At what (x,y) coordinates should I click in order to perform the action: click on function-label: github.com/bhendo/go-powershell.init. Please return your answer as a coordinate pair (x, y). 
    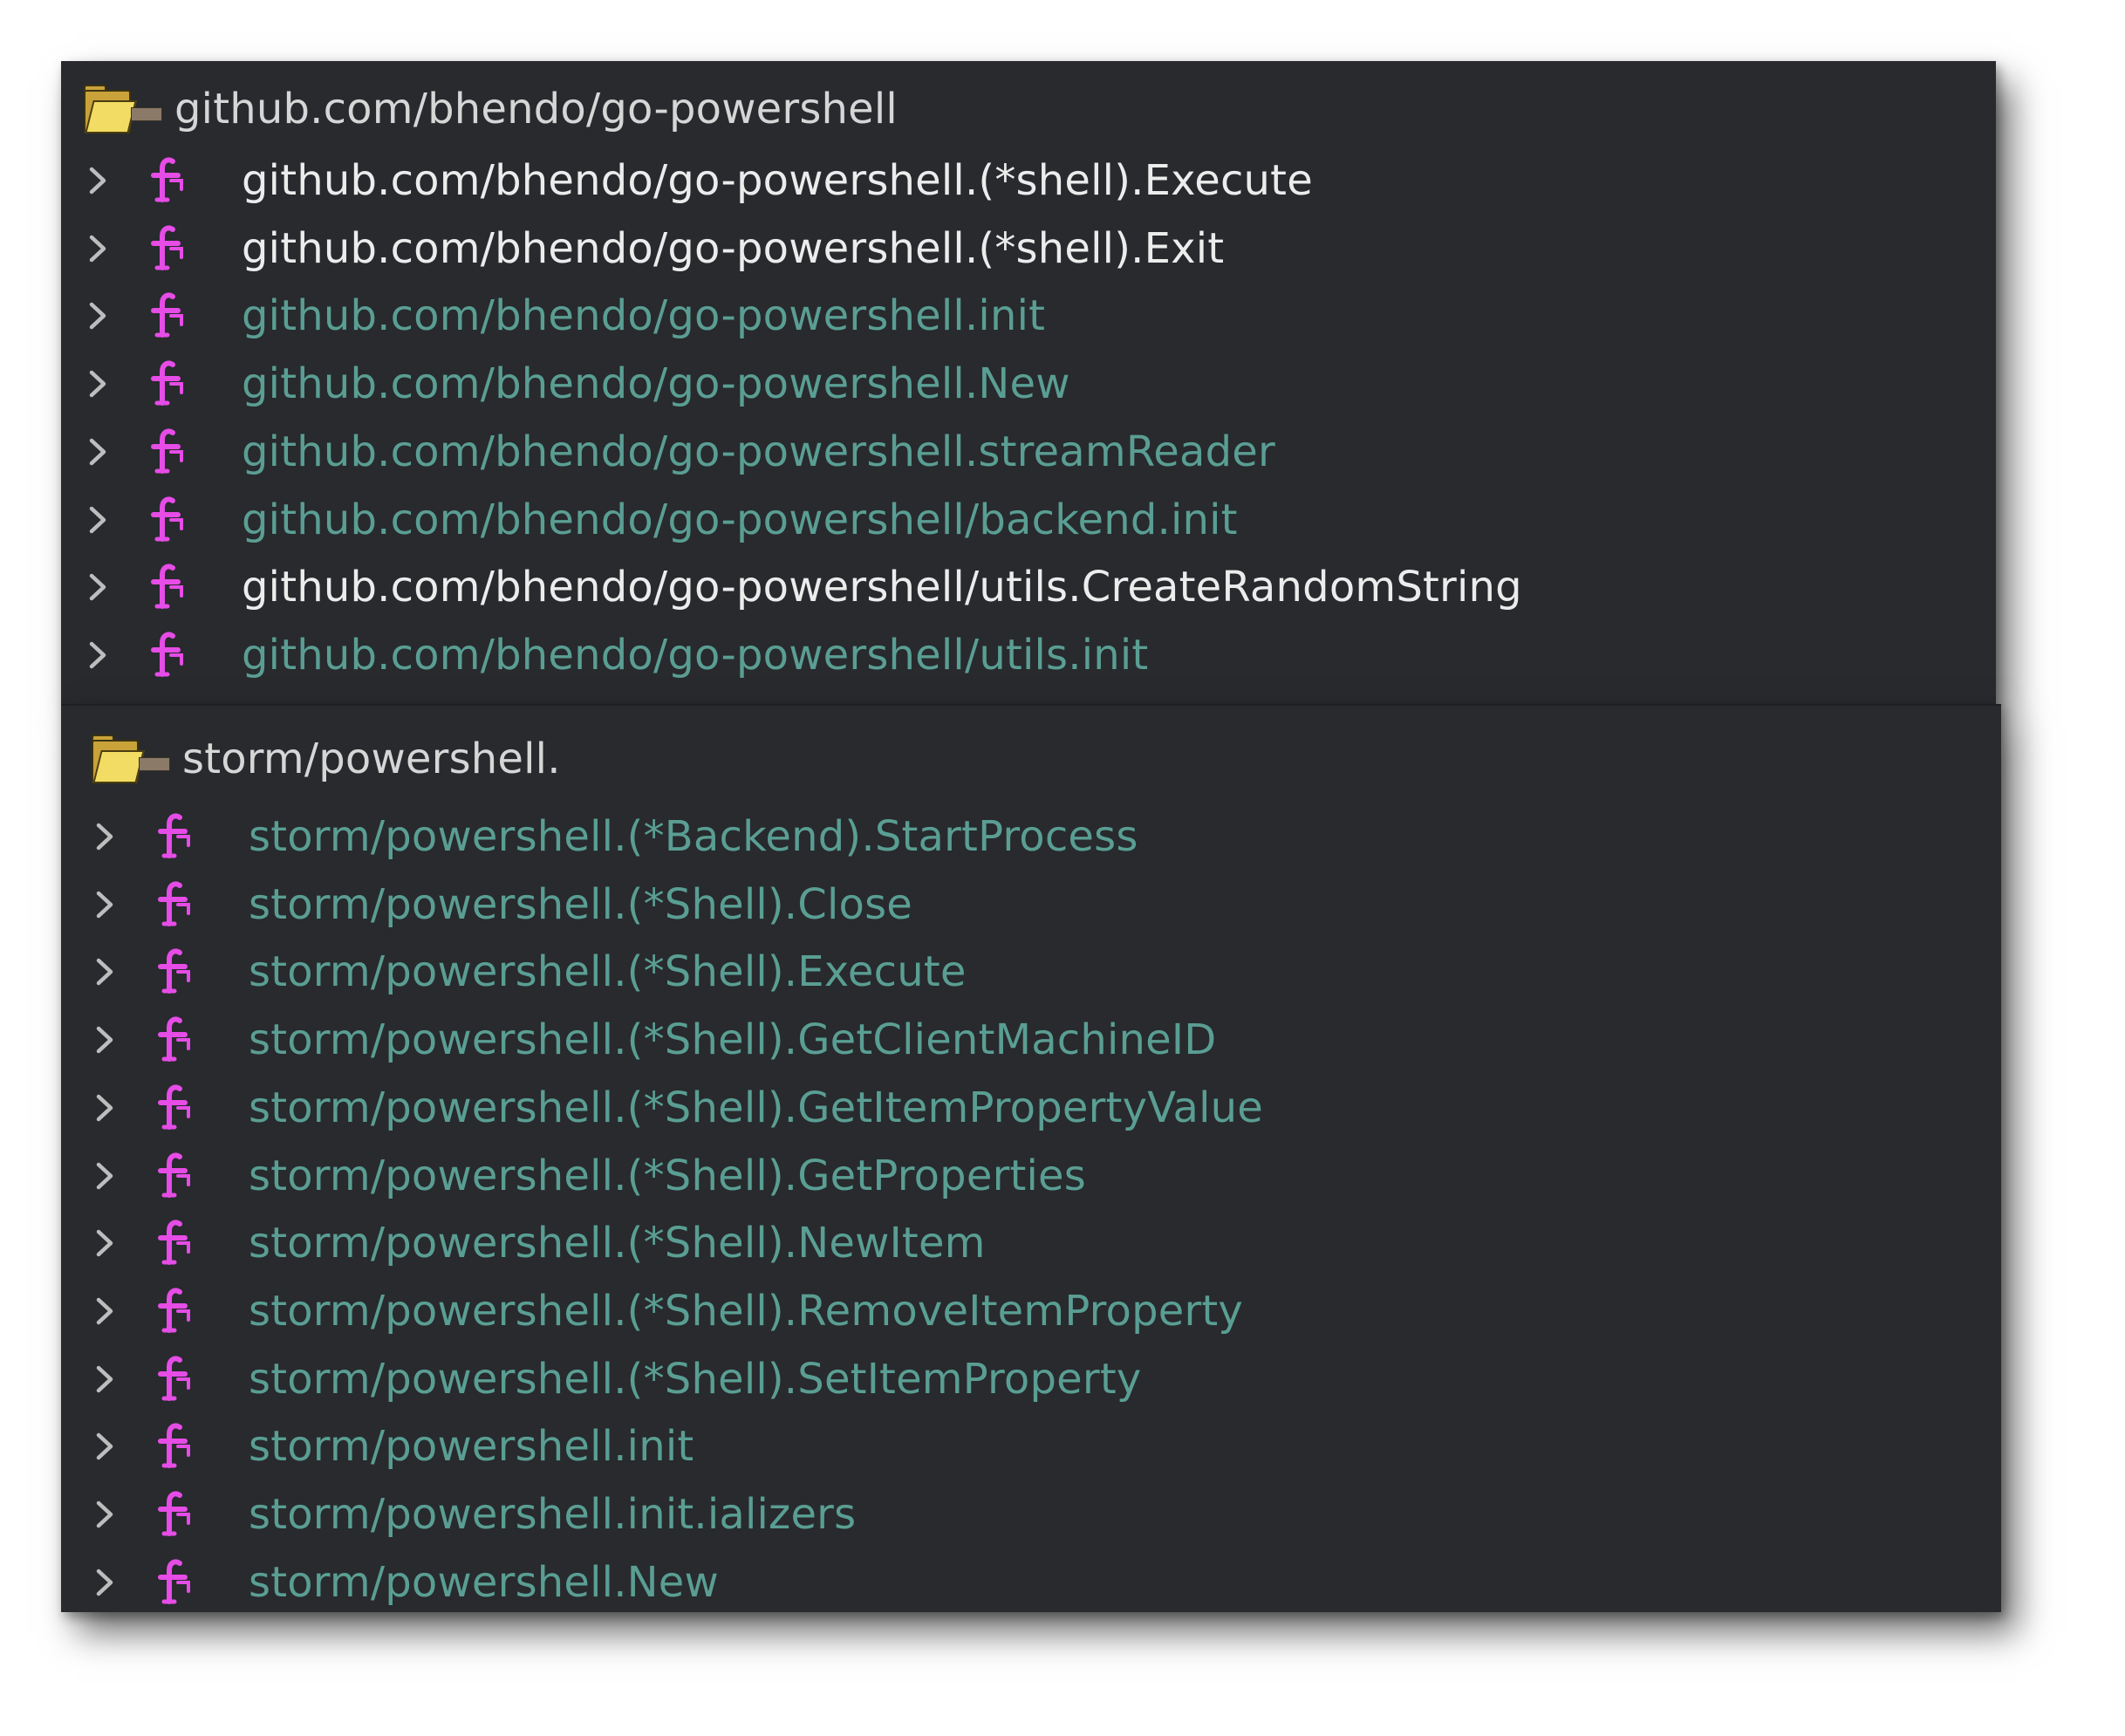
    Looking at the image, I should click on (644, 315).